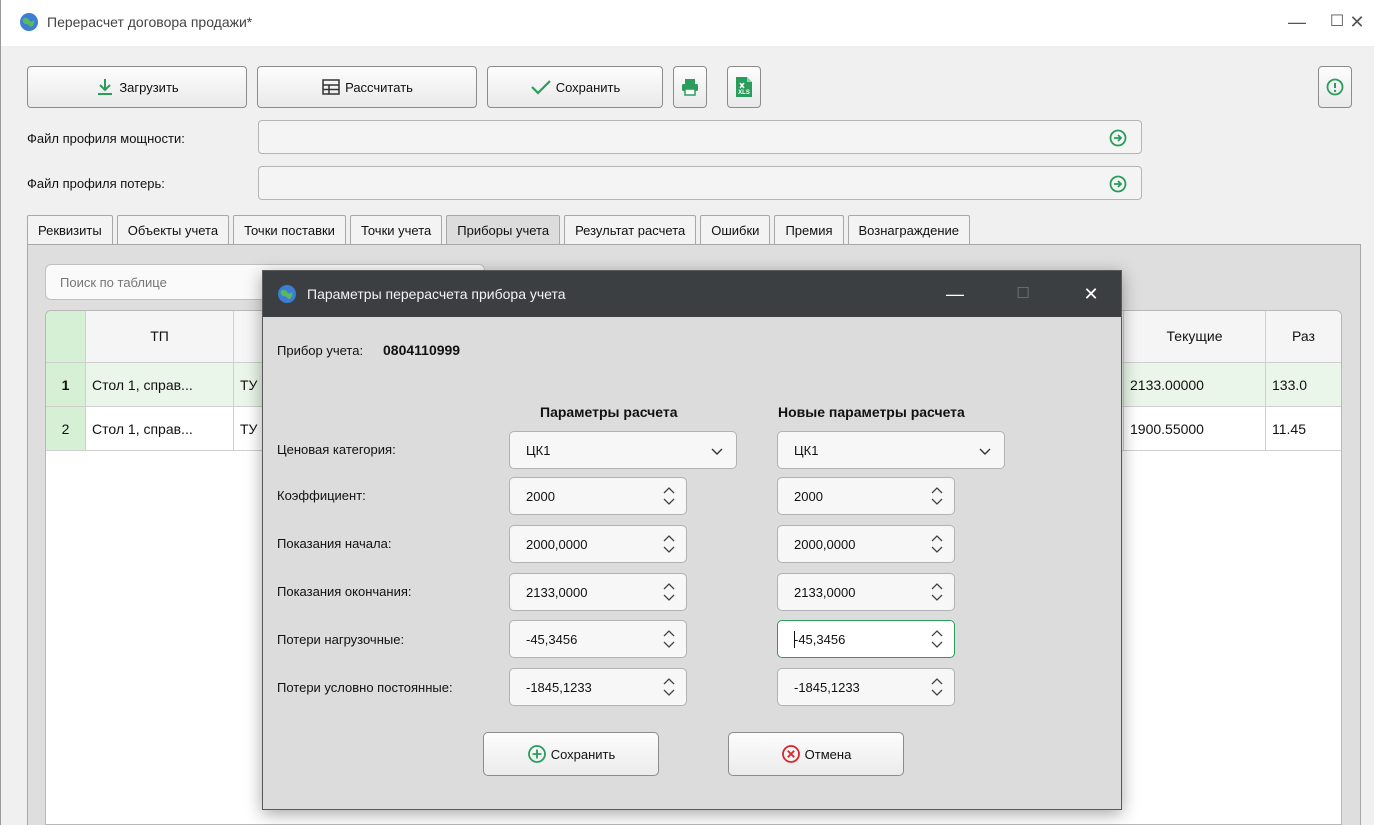 This screenshot has height=825, width=1374. What do you see at coordinates (744, 93) in the screenshot?
I see `excel-badge: XLS` at bounding box center [744, 93].